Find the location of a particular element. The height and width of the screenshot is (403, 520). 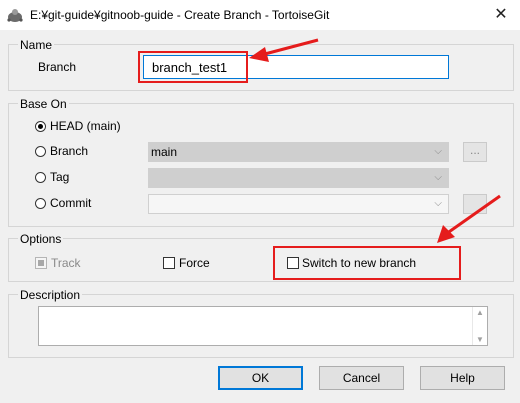

radio-tag-label: Tag is located at coordinates (60, 177).